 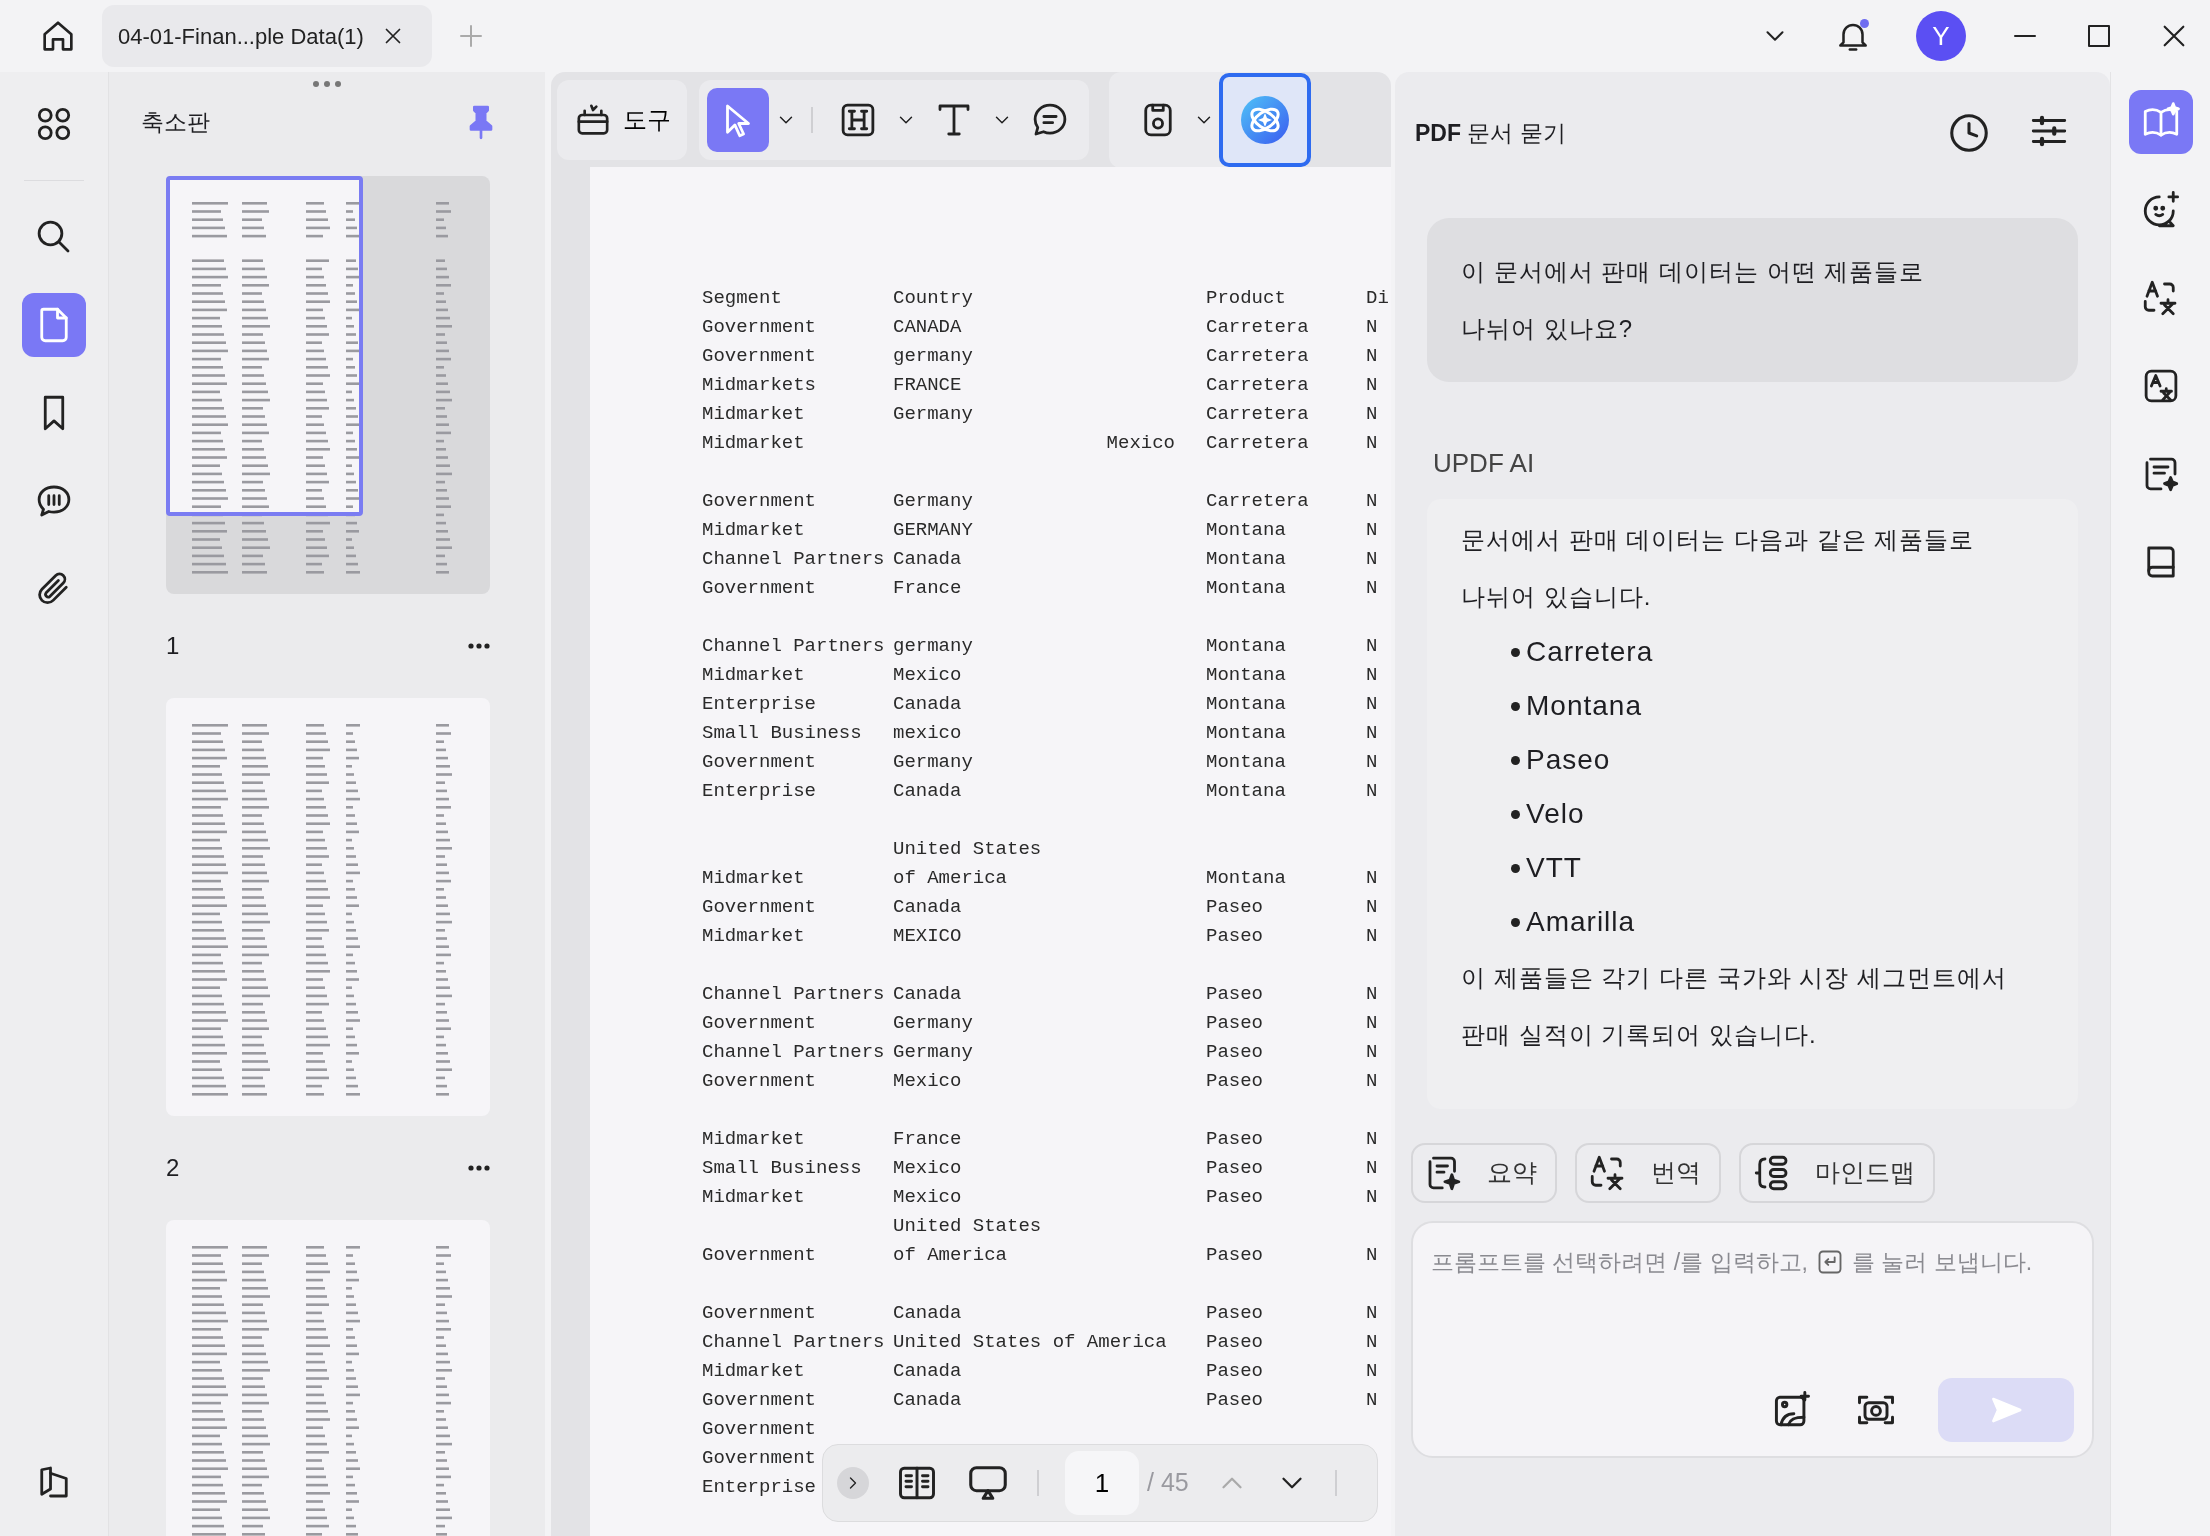 What do you see at coordinates (1718, 568) in the screenshot?
I see `answer-text: 문서에서 판매 데이터는 다음과 같은 제품들로 나뉘어 있습니다.` at bounding box center [1718, 568].